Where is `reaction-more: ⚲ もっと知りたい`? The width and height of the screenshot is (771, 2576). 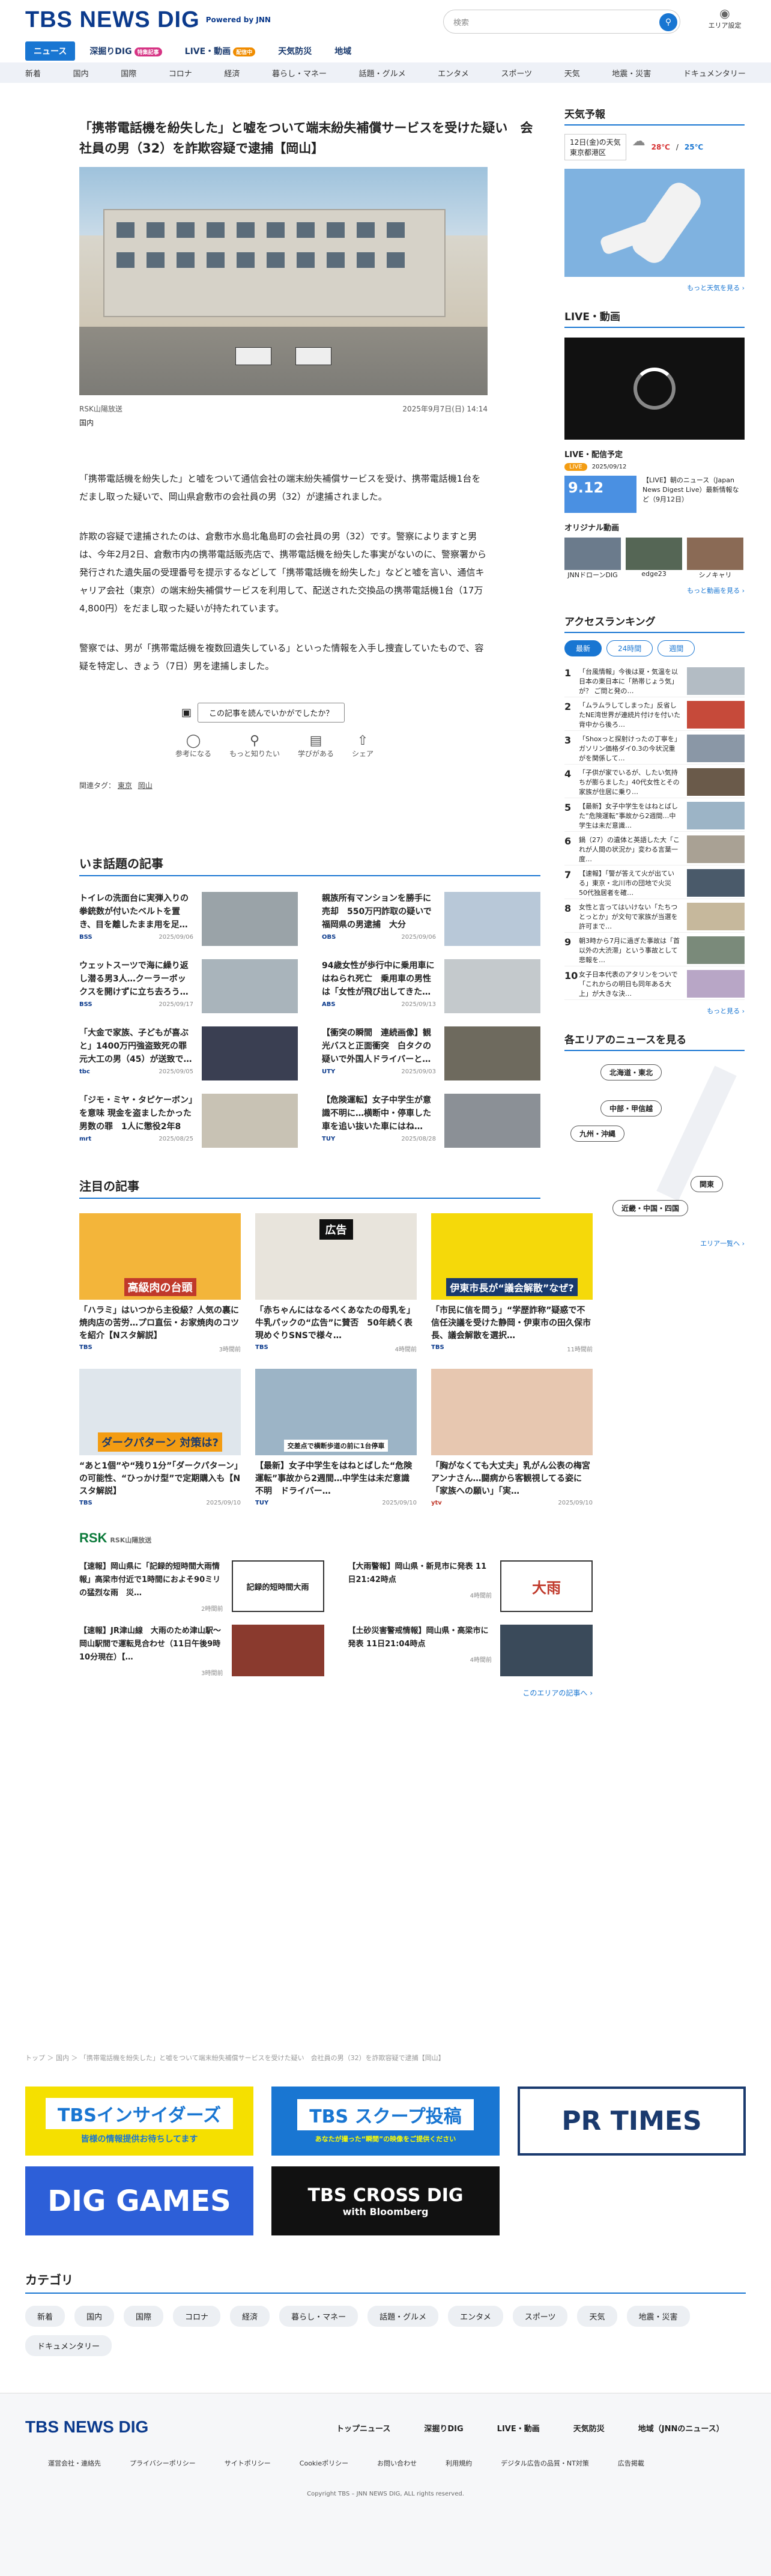 reaction-more: ⚲ もっと知りたい is located at coordinates (254, 746).